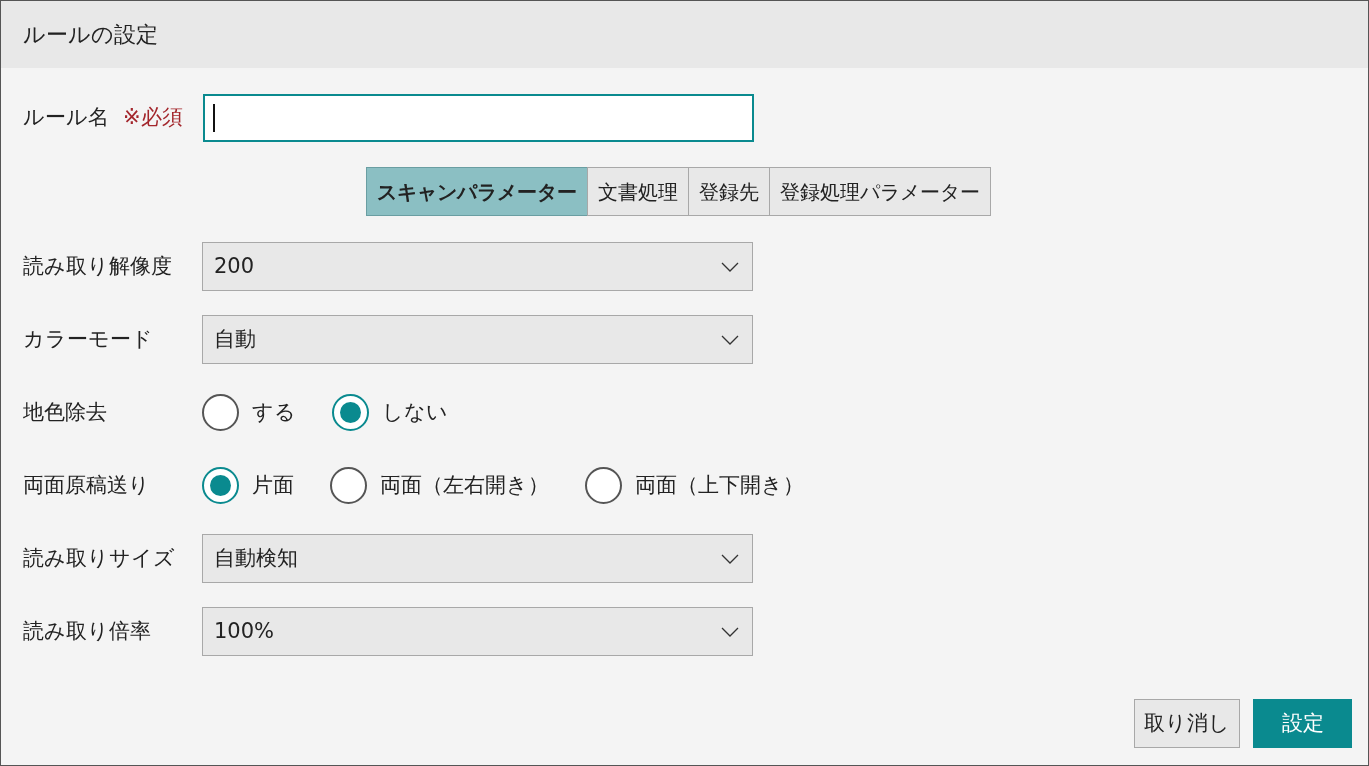 The image size is (1369, 766). What do you see at coordinates (880, 191) in the screenshot?
I see `tab: 登録処理パラメーター` at bounding box center [880, 191].